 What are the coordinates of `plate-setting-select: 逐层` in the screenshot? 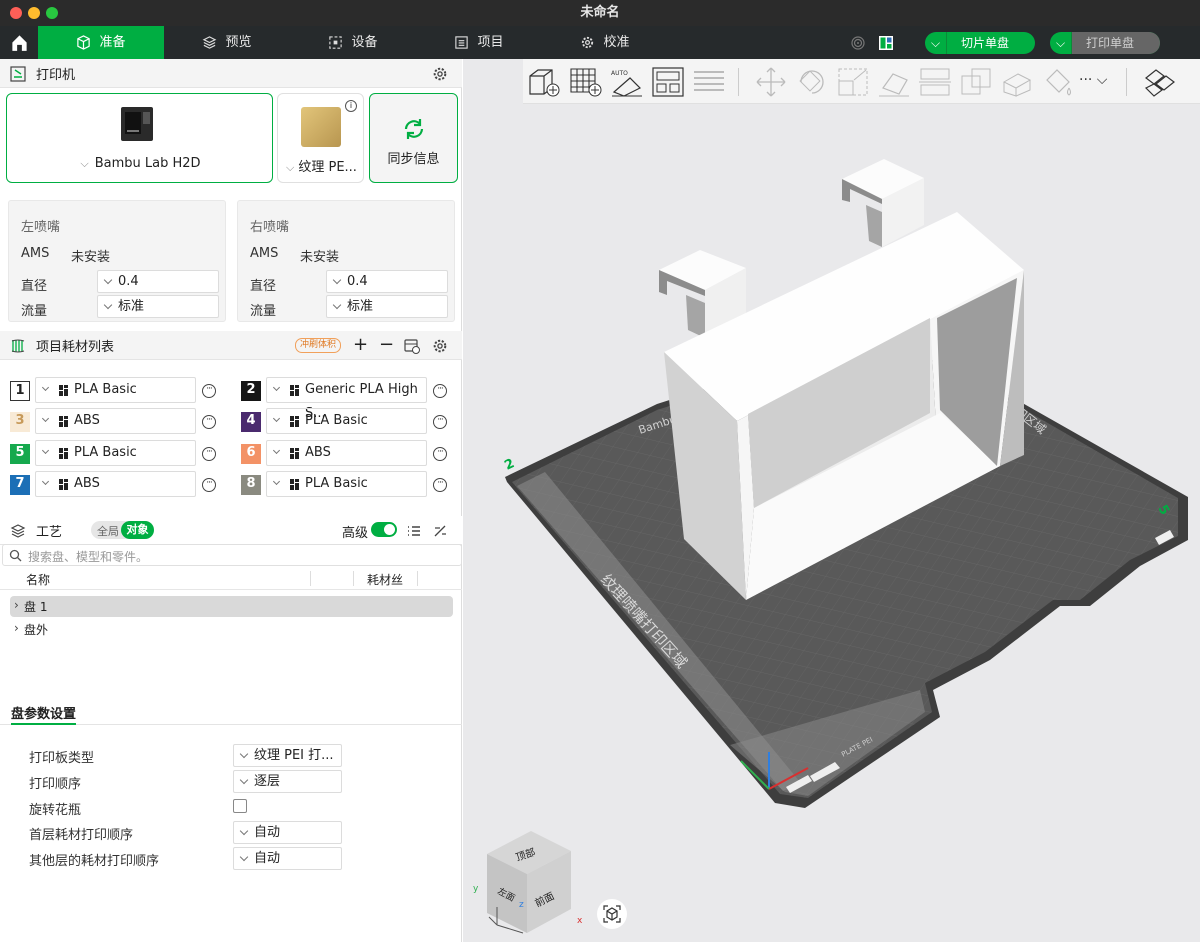 It's located at (287, 781).